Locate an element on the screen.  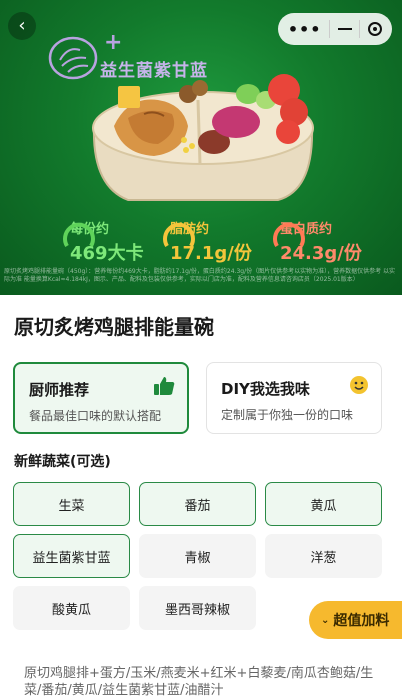
thumbs-up-icon is located at coordinates (164, 386).